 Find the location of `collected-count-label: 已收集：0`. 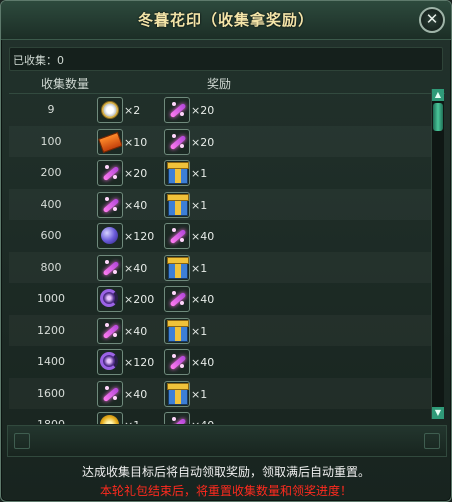

collected-count-label: 已收集：0 is located at coordinates (38, 60).